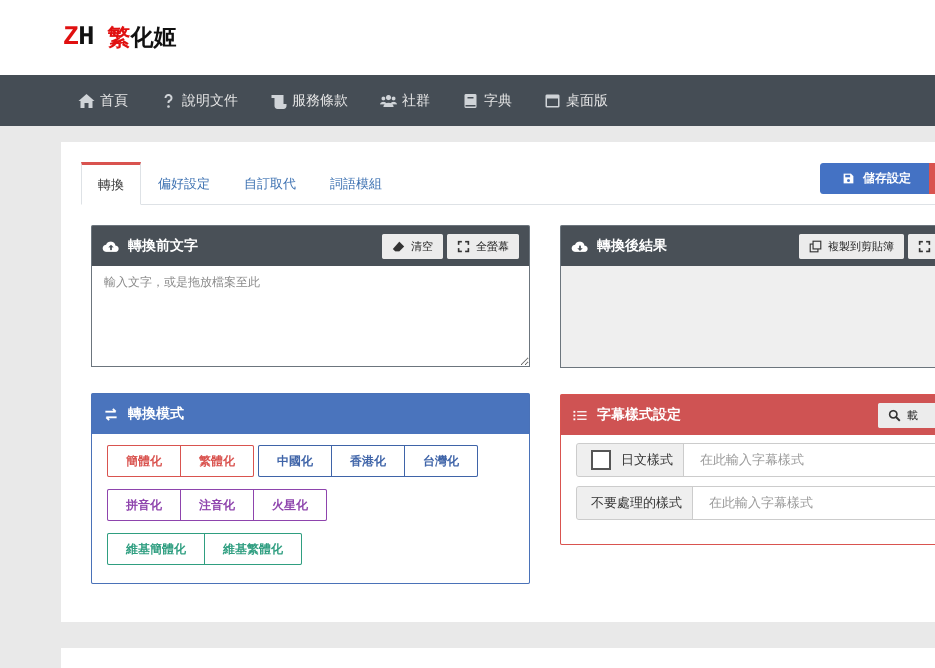 The image size is (935, 668). I want to click on mode-button: 維基繁體化, so click(253, 549).